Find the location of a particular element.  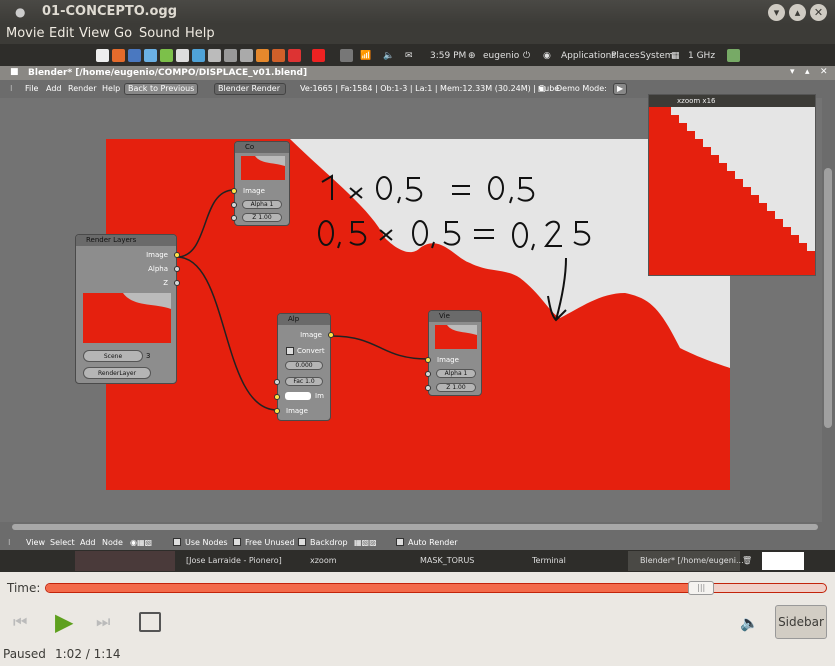

horizontal-scrollbar is located at coordinates (411, 527).